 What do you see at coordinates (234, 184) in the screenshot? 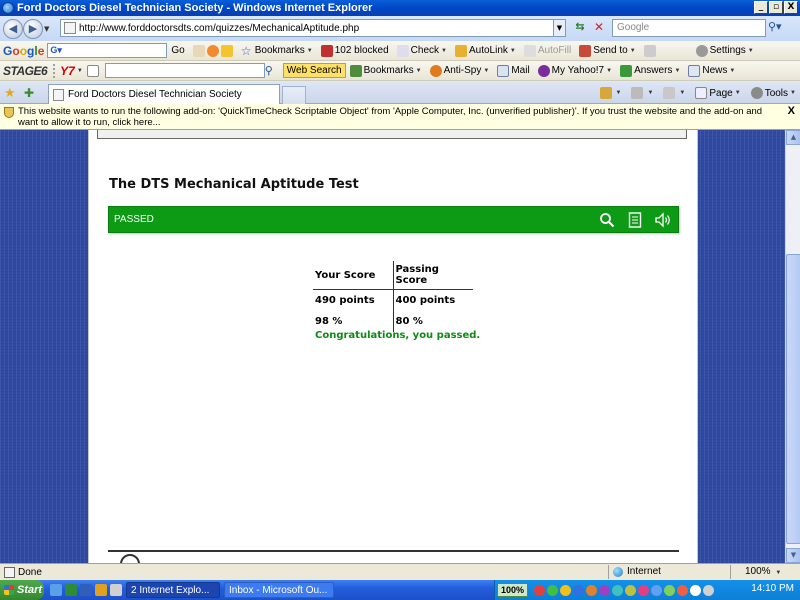
I see `quiz-title: The DTS Mechanical Aptitude Test` at bounding box center [234, 184].